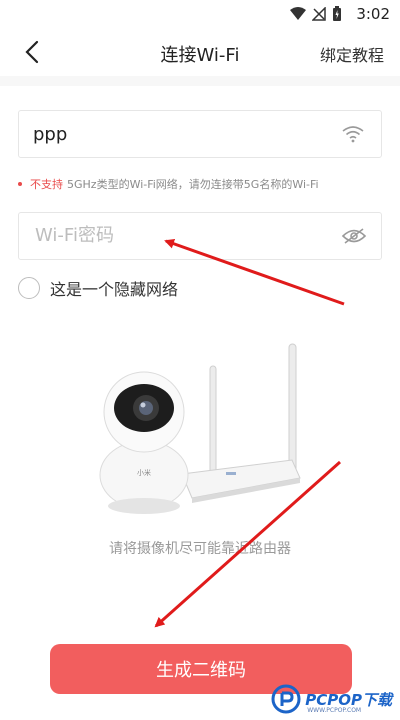  What do you see at coordinates (50, 134) in the screenshot?
I see `wifi-ssid-value: ppp` at bounding box center [50, 134].